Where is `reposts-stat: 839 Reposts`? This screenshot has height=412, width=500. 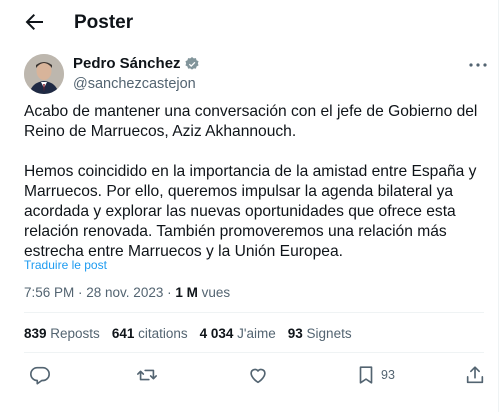
reposts-stat: 839 Reposts is located at coordinates (62, 333).